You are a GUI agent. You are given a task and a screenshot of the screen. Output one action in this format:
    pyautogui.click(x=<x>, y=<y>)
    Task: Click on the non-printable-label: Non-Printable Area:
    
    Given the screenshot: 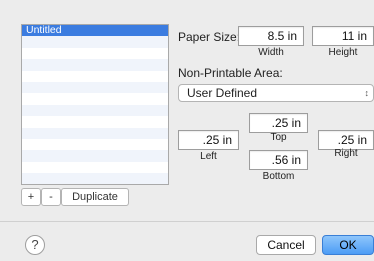 What is the action you would take?
    pyautogui.click(x=230, y=73)
    